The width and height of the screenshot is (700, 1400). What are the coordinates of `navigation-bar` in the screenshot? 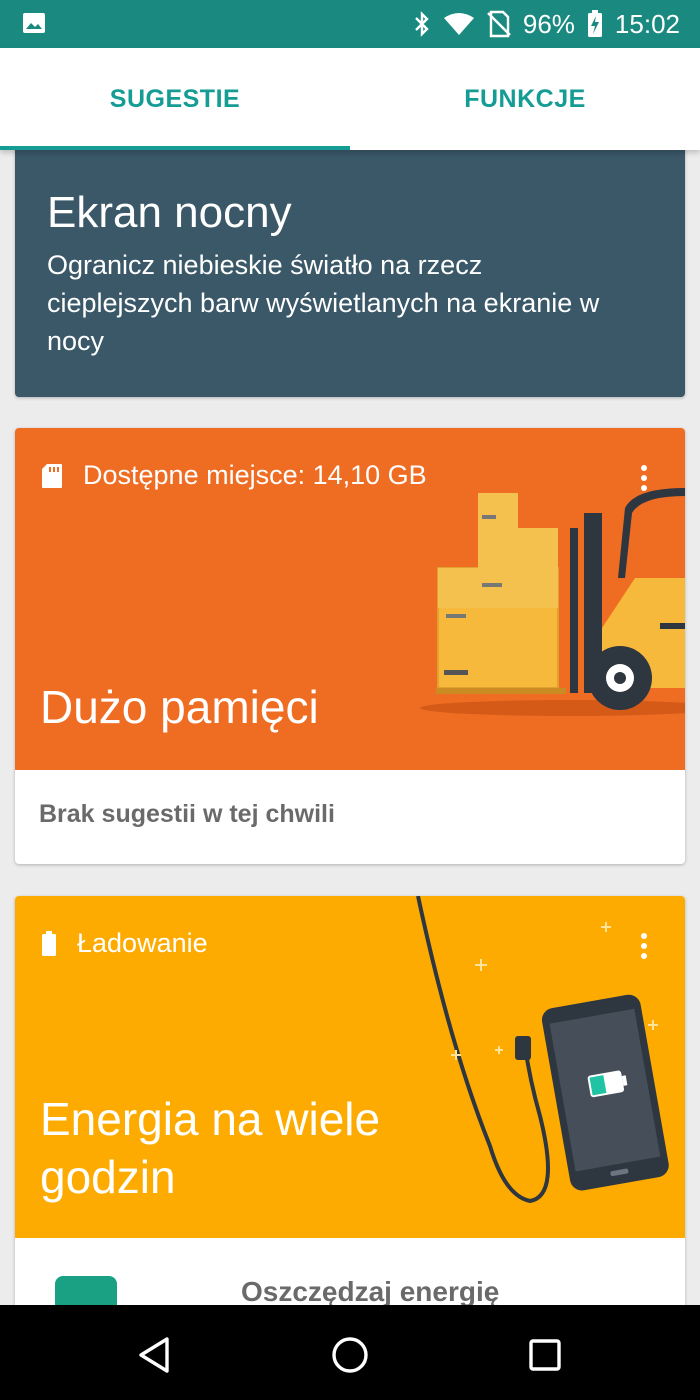 It's located at (350, 1352).